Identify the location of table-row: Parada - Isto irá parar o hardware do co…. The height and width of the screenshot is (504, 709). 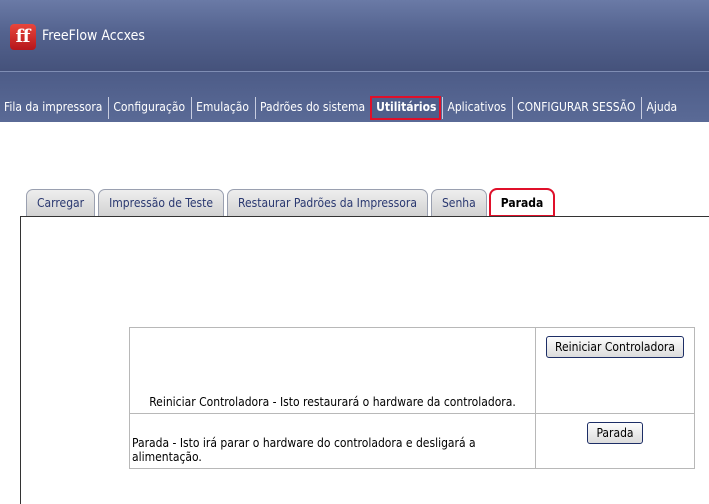
(412, 441).